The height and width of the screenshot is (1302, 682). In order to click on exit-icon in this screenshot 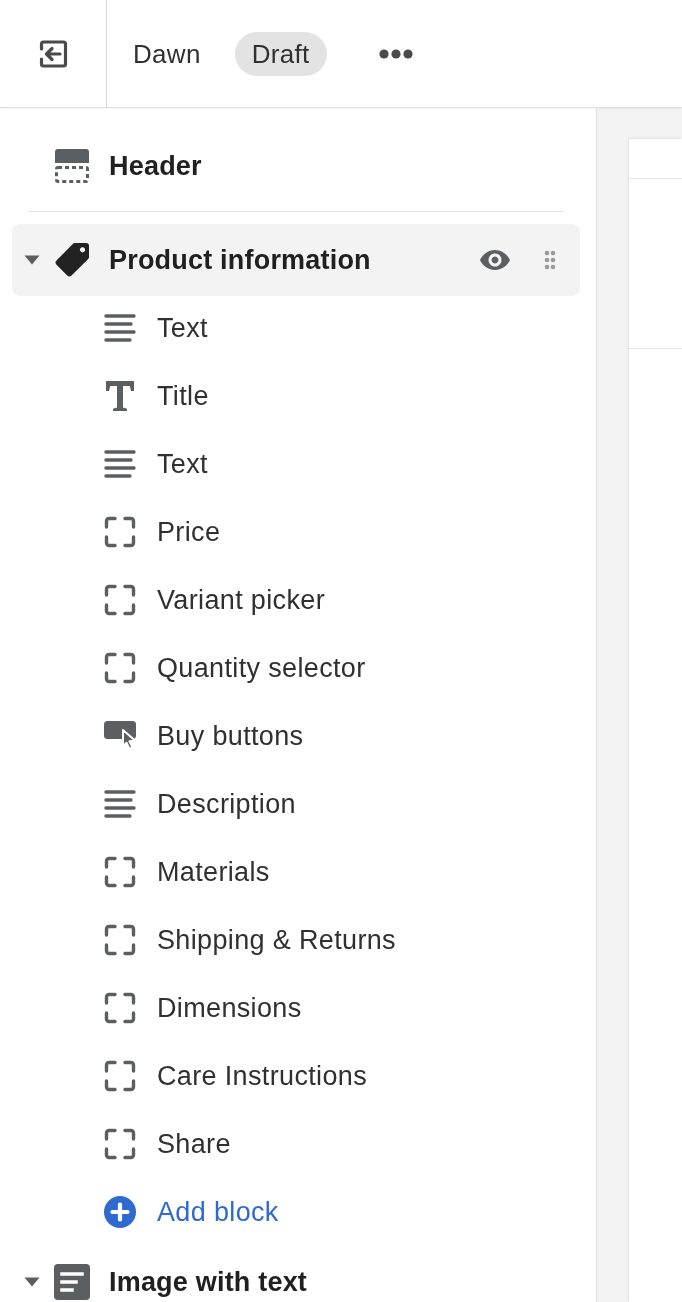, I will do `click(53, 53)`.